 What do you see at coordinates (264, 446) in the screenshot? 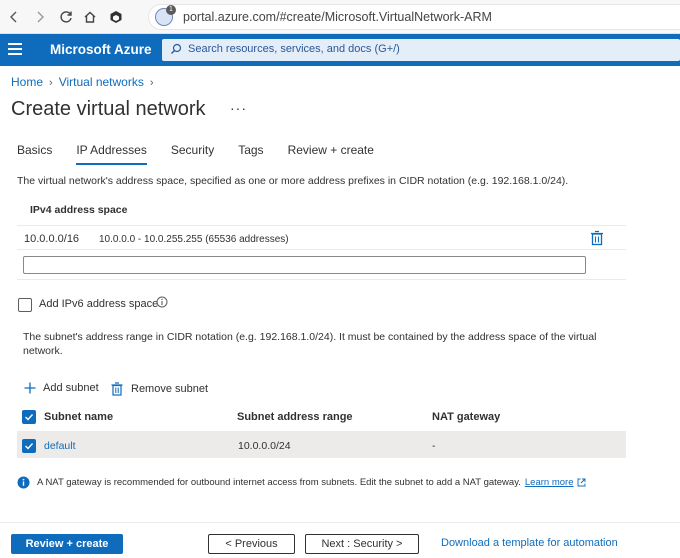
I see `subnet-address-range: 10.0.0.0/24` at bounding box center [264, 446].